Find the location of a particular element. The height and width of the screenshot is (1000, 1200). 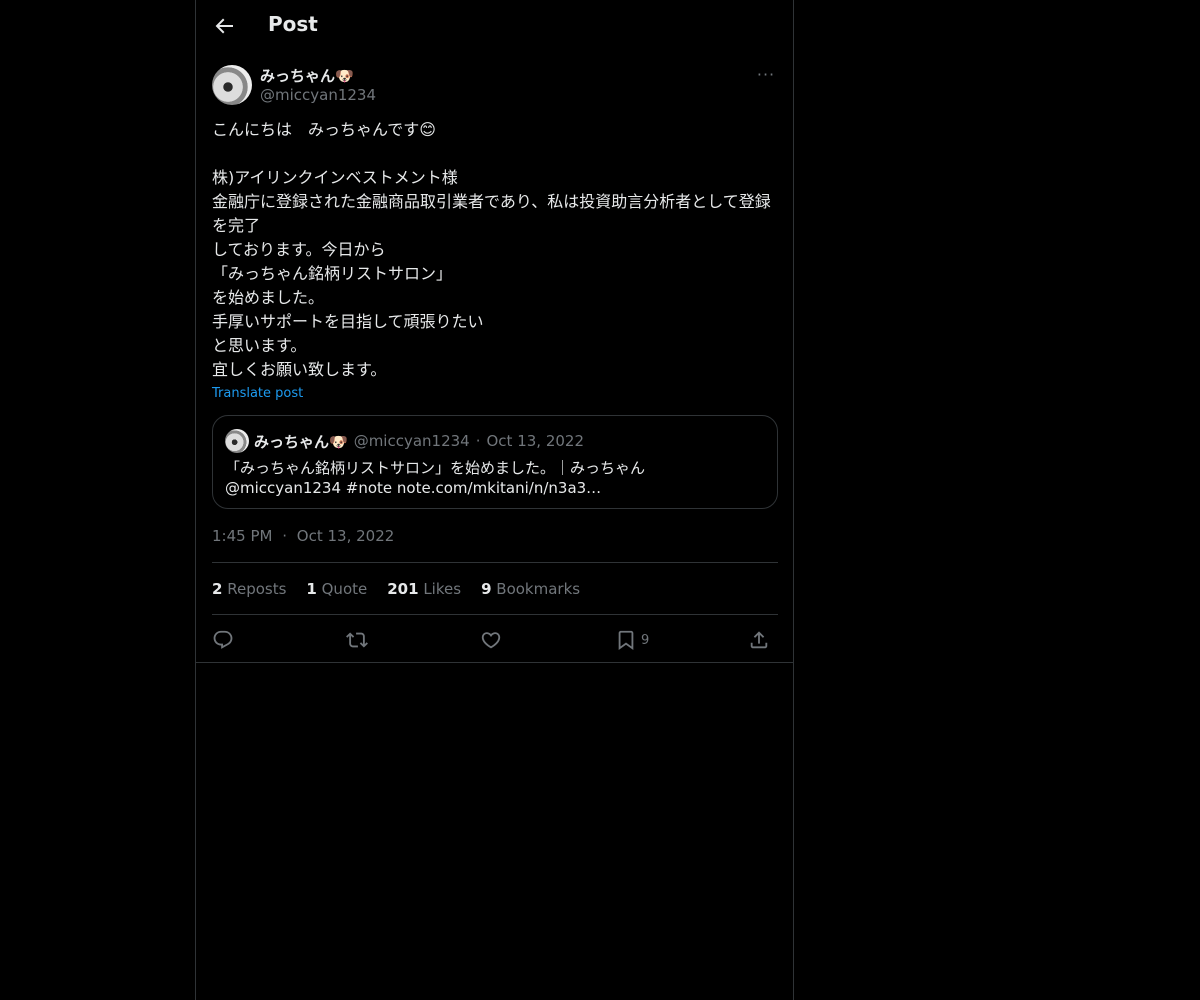

repost-icon is located at coordinates (357, 640).